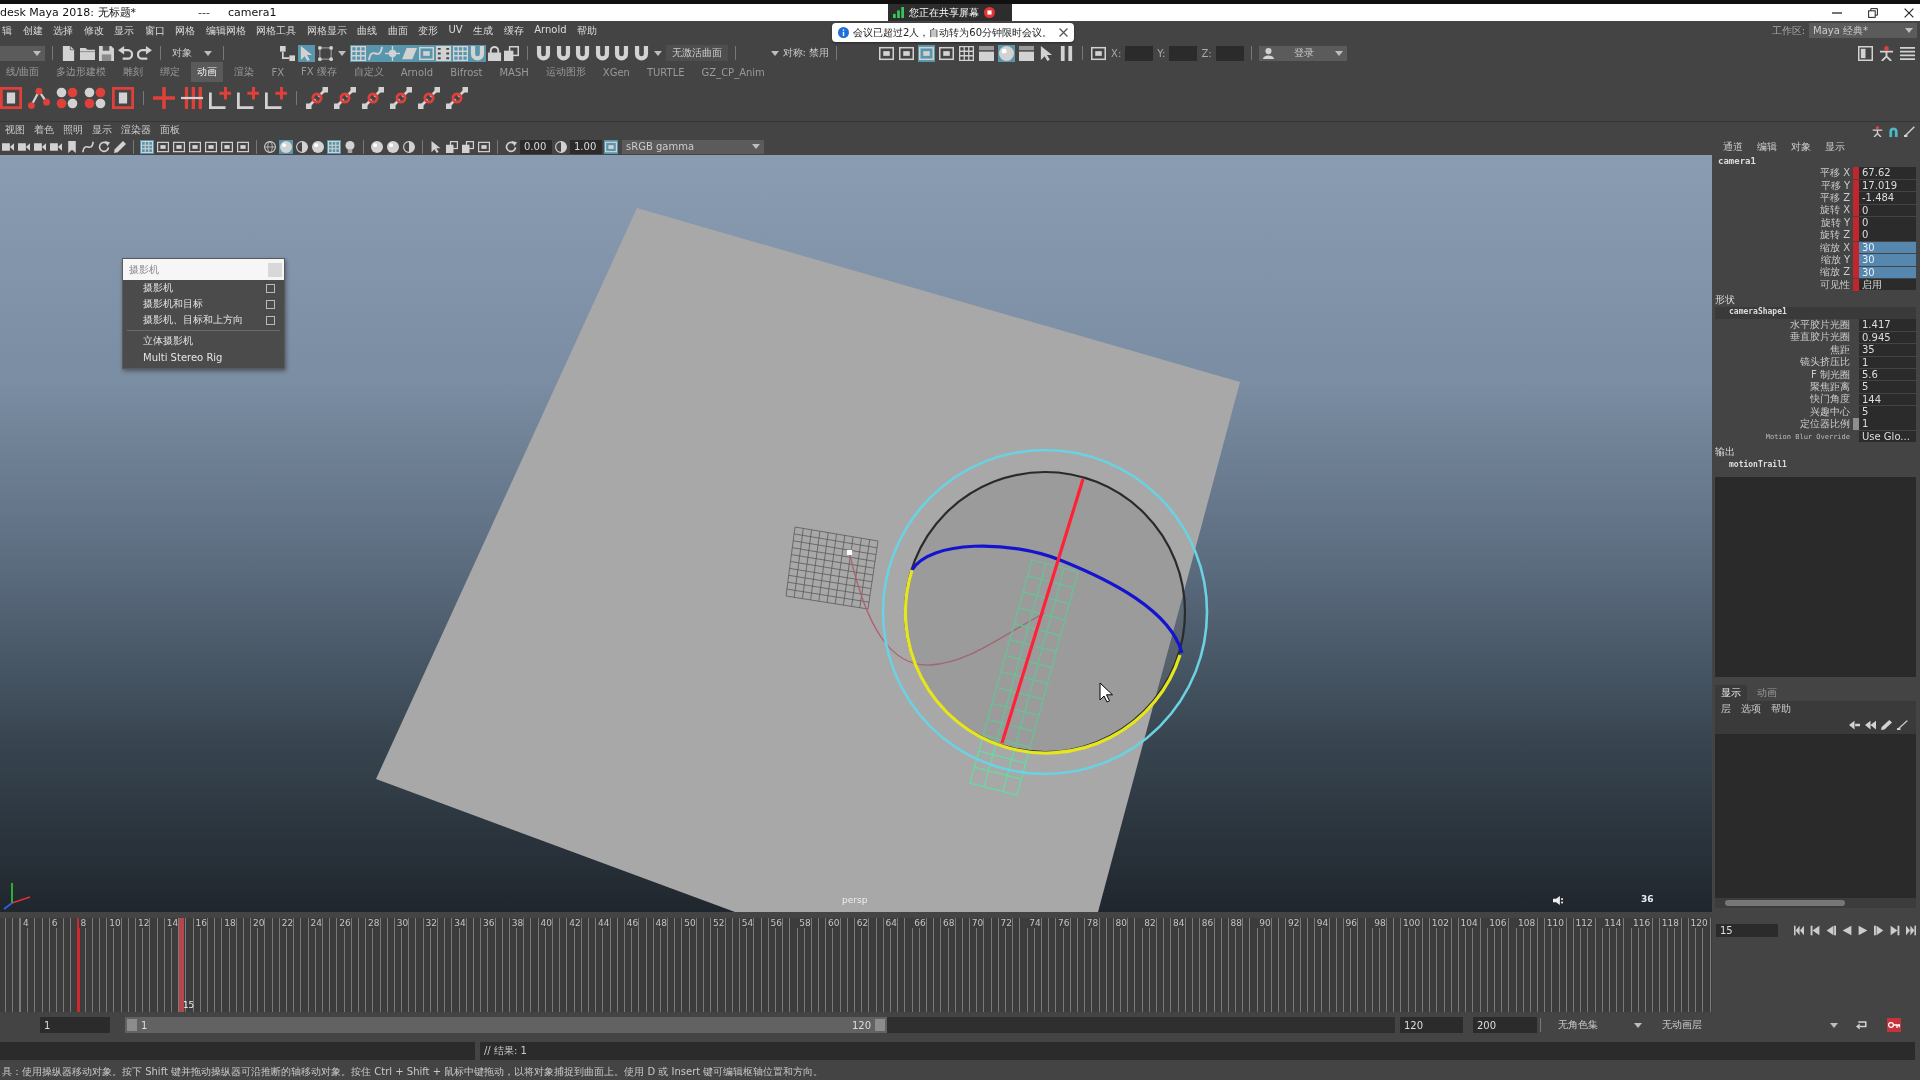 This screenshot has height=1080, width=1920. Describe the element at coordinates (325, 53) in the screenshot. I see `points-icon` at that location.